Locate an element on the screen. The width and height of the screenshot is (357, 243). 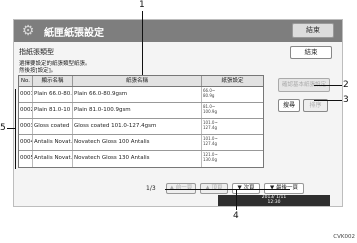
figure-code: CVK002 is located at coordinates (344, 237).